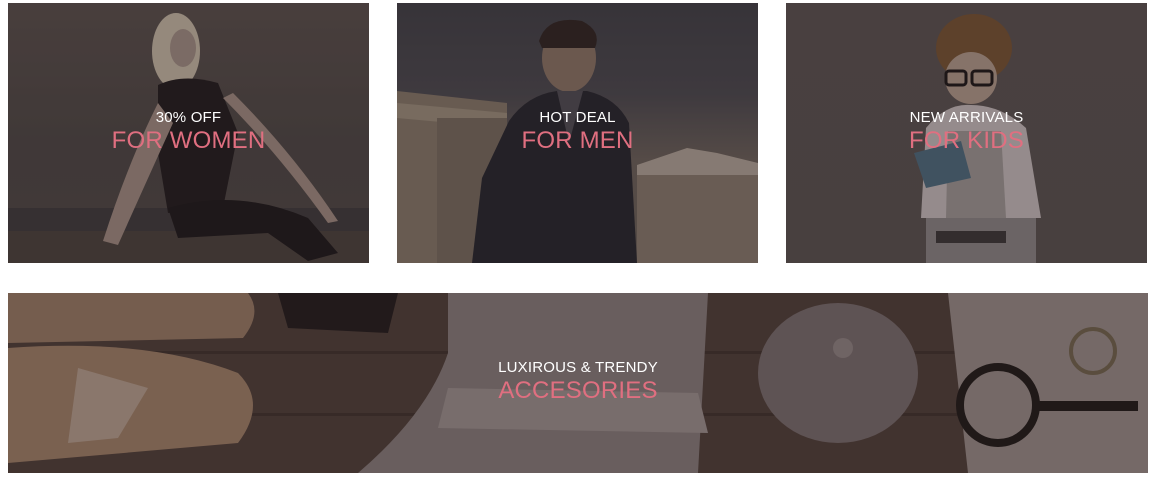 Image resolution: width=1160 pixels, height=484 pixels. What do you see at coordinates (966, 140) in the screenshot?
I see `banner-title: FOR KIDS` at bounding box center [966, 140].